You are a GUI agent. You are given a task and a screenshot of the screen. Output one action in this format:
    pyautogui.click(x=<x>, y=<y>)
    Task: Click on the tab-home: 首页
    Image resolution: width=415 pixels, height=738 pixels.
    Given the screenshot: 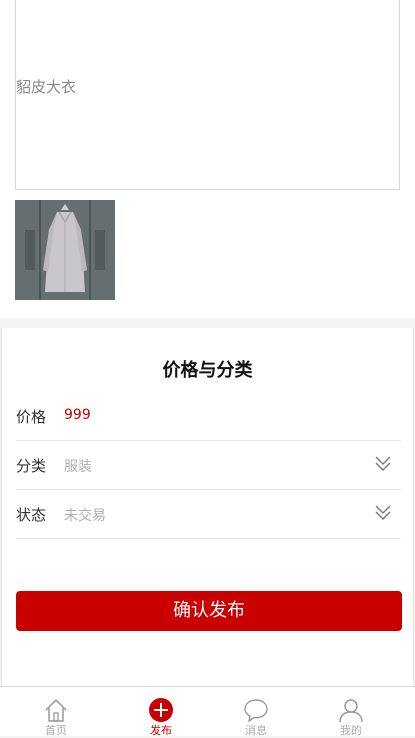 What is the action you would take?
    pyautogui.click(x=56, y=712)
    